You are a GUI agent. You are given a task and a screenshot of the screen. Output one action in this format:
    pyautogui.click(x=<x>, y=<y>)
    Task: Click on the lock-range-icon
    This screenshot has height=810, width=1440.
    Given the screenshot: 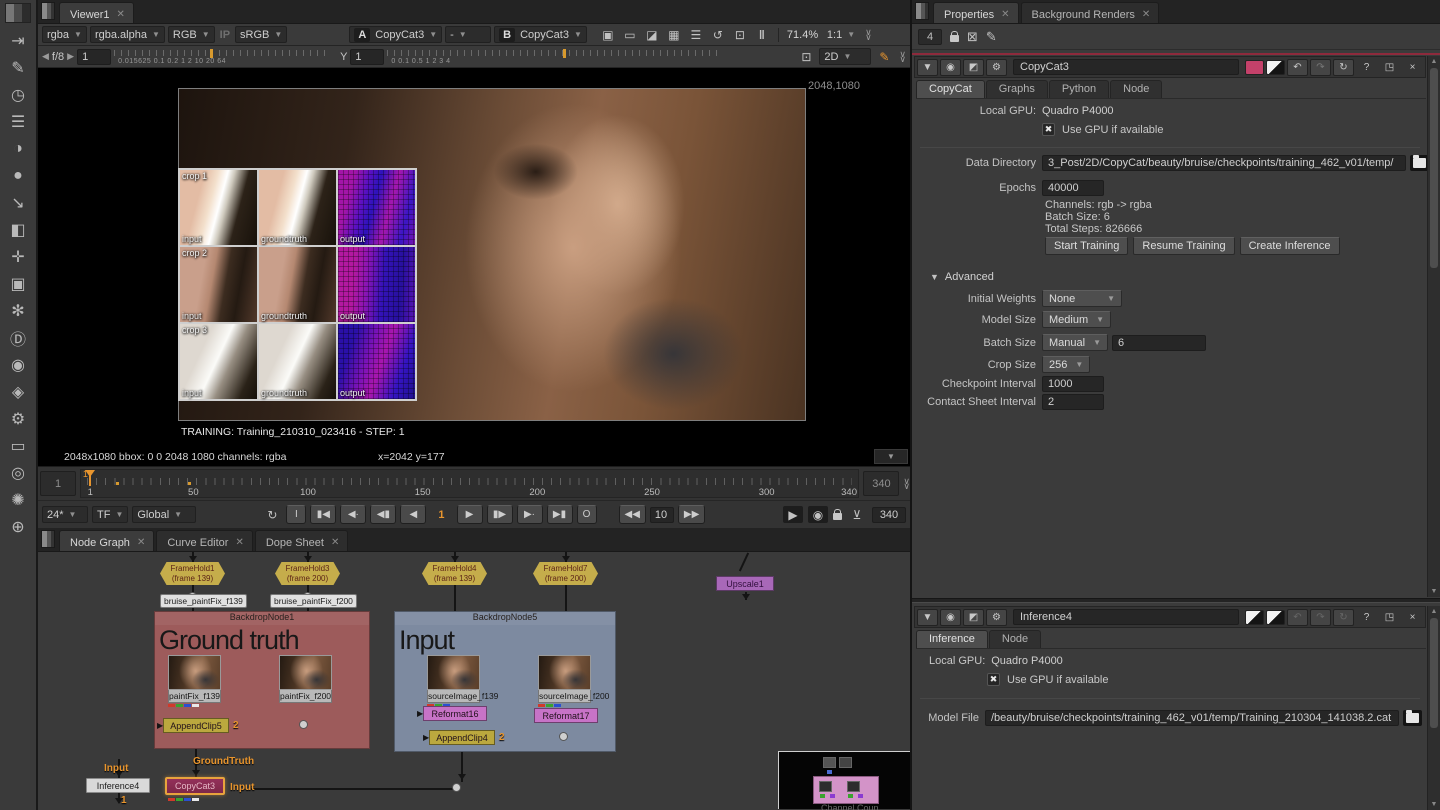 What is the action you would take?
    pyautogui.click(x=837, y=514)
    